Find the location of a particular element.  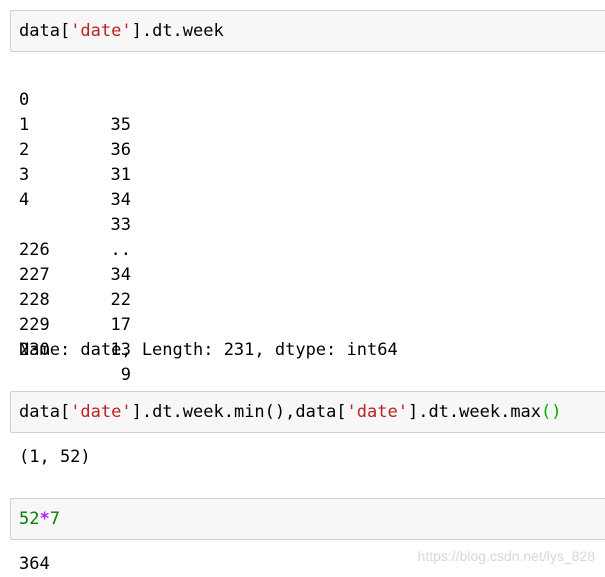

row-value: 9 is located at coordinates (125, 375).